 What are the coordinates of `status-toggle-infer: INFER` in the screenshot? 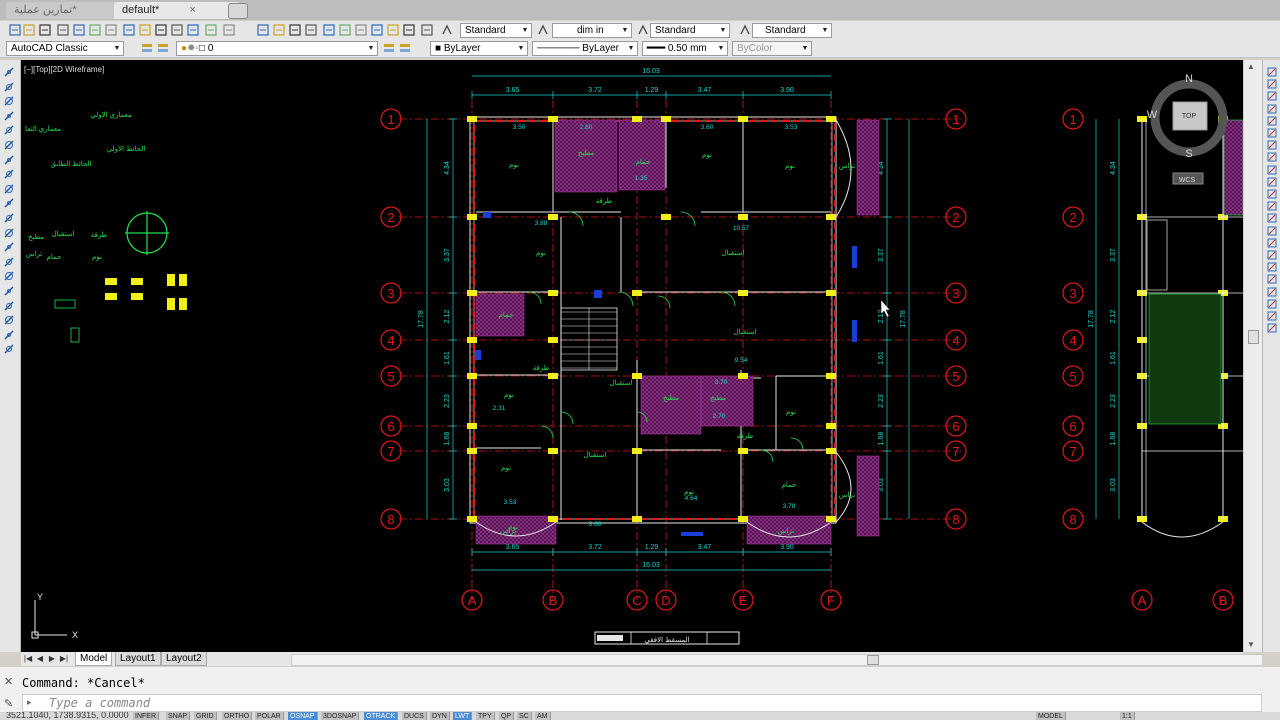 It's located at (146, 716).